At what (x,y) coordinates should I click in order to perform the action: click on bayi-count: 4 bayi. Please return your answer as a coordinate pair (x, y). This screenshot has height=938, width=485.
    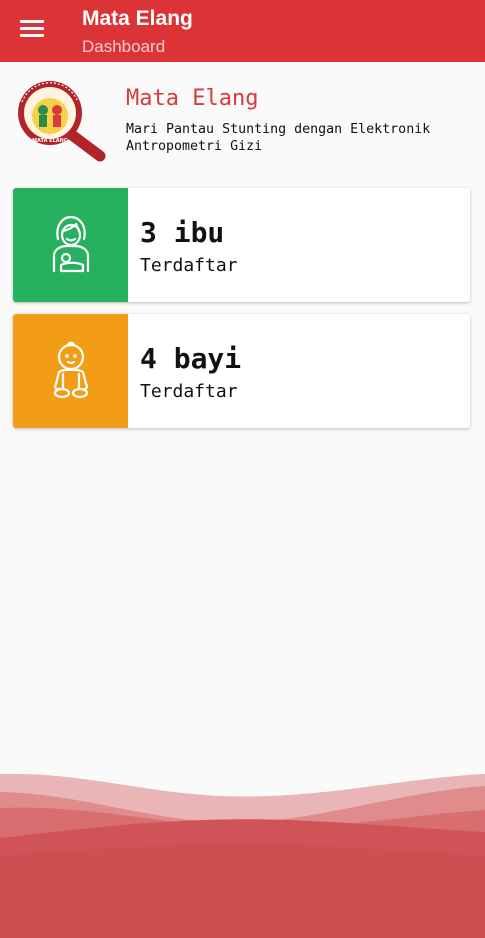
    Looking at the image, I should click on (191, 358).